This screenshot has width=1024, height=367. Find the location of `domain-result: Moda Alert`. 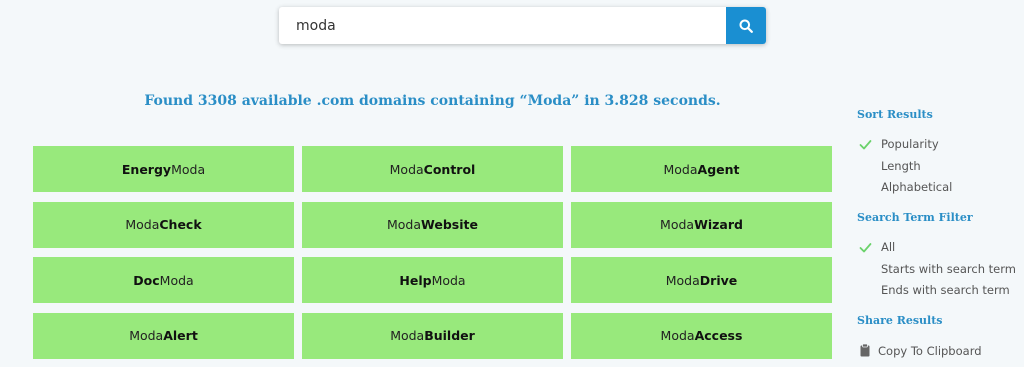

domain-result: Moda Alert is located at coordinates (163, 335).